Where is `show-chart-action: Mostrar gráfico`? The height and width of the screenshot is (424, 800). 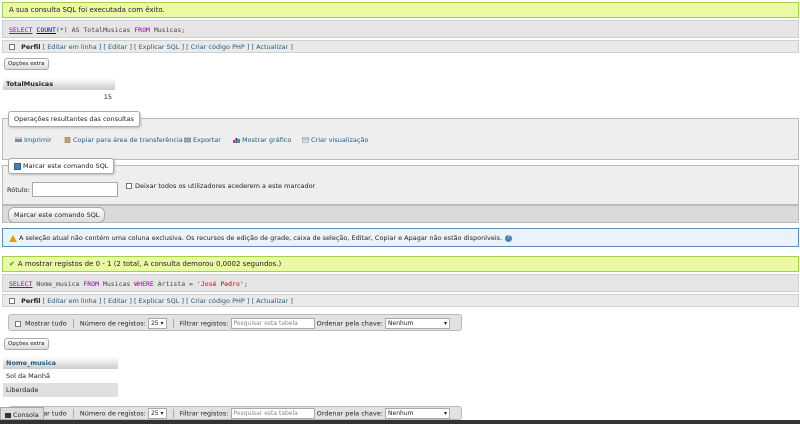 show-chart-action: Mostrar gráfico is located at coordinates (262, 140).